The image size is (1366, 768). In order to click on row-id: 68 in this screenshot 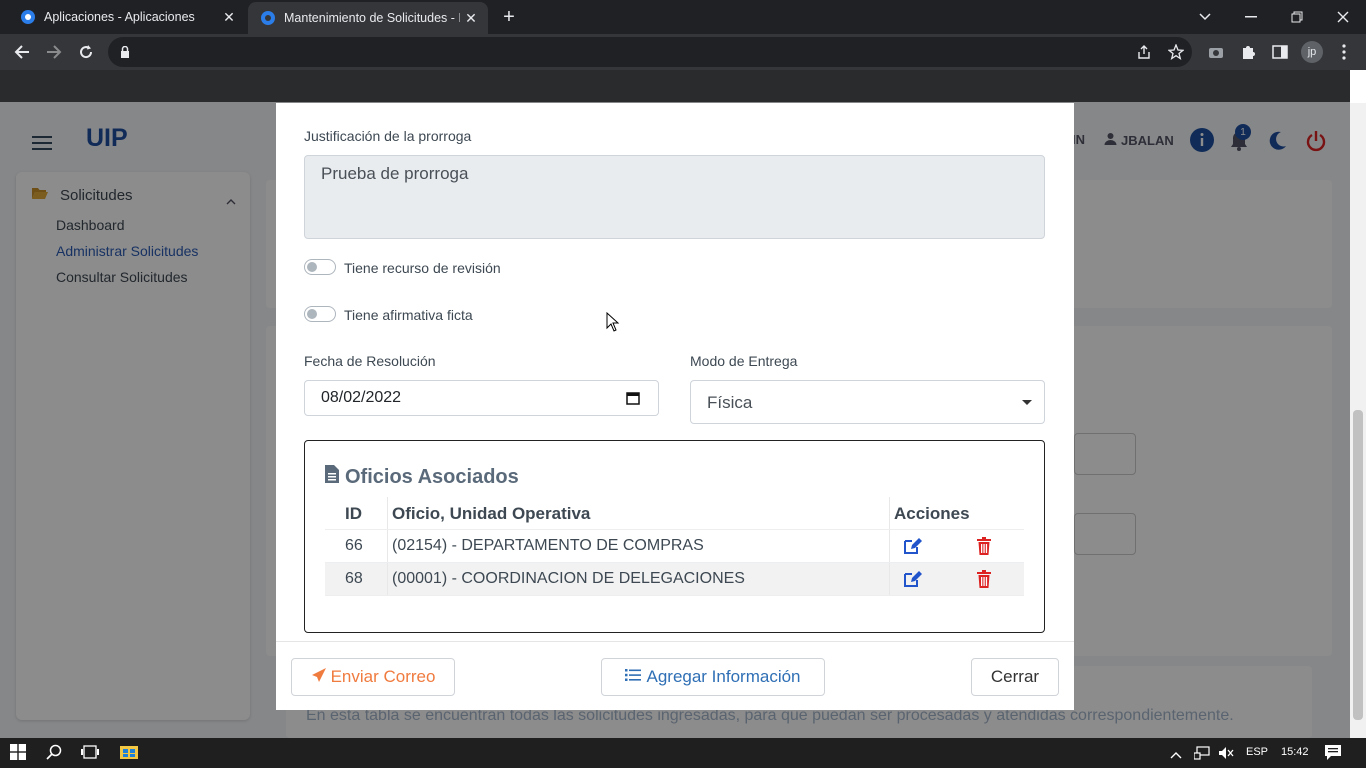, I will do `click(354, 578)`.